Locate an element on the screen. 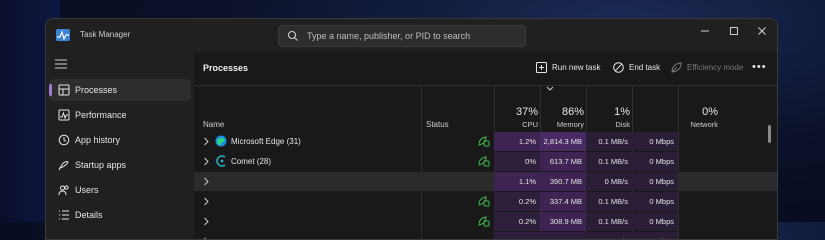 Image resolution: width=825 pixels, height=240 pixels. column-header-name: Name is located at coordinates (213, 124).